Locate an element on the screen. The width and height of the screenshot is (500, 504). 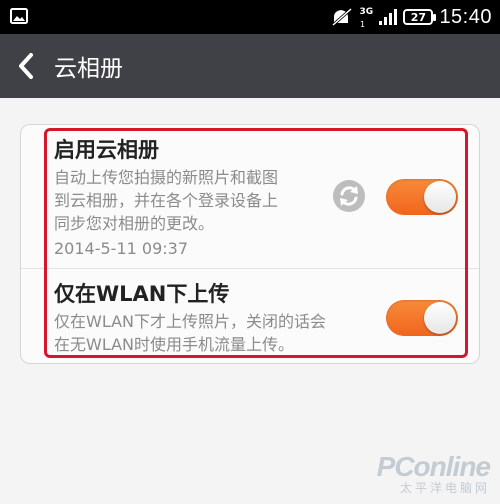
battery-icon: 27 is located at coordinates (420, 17).